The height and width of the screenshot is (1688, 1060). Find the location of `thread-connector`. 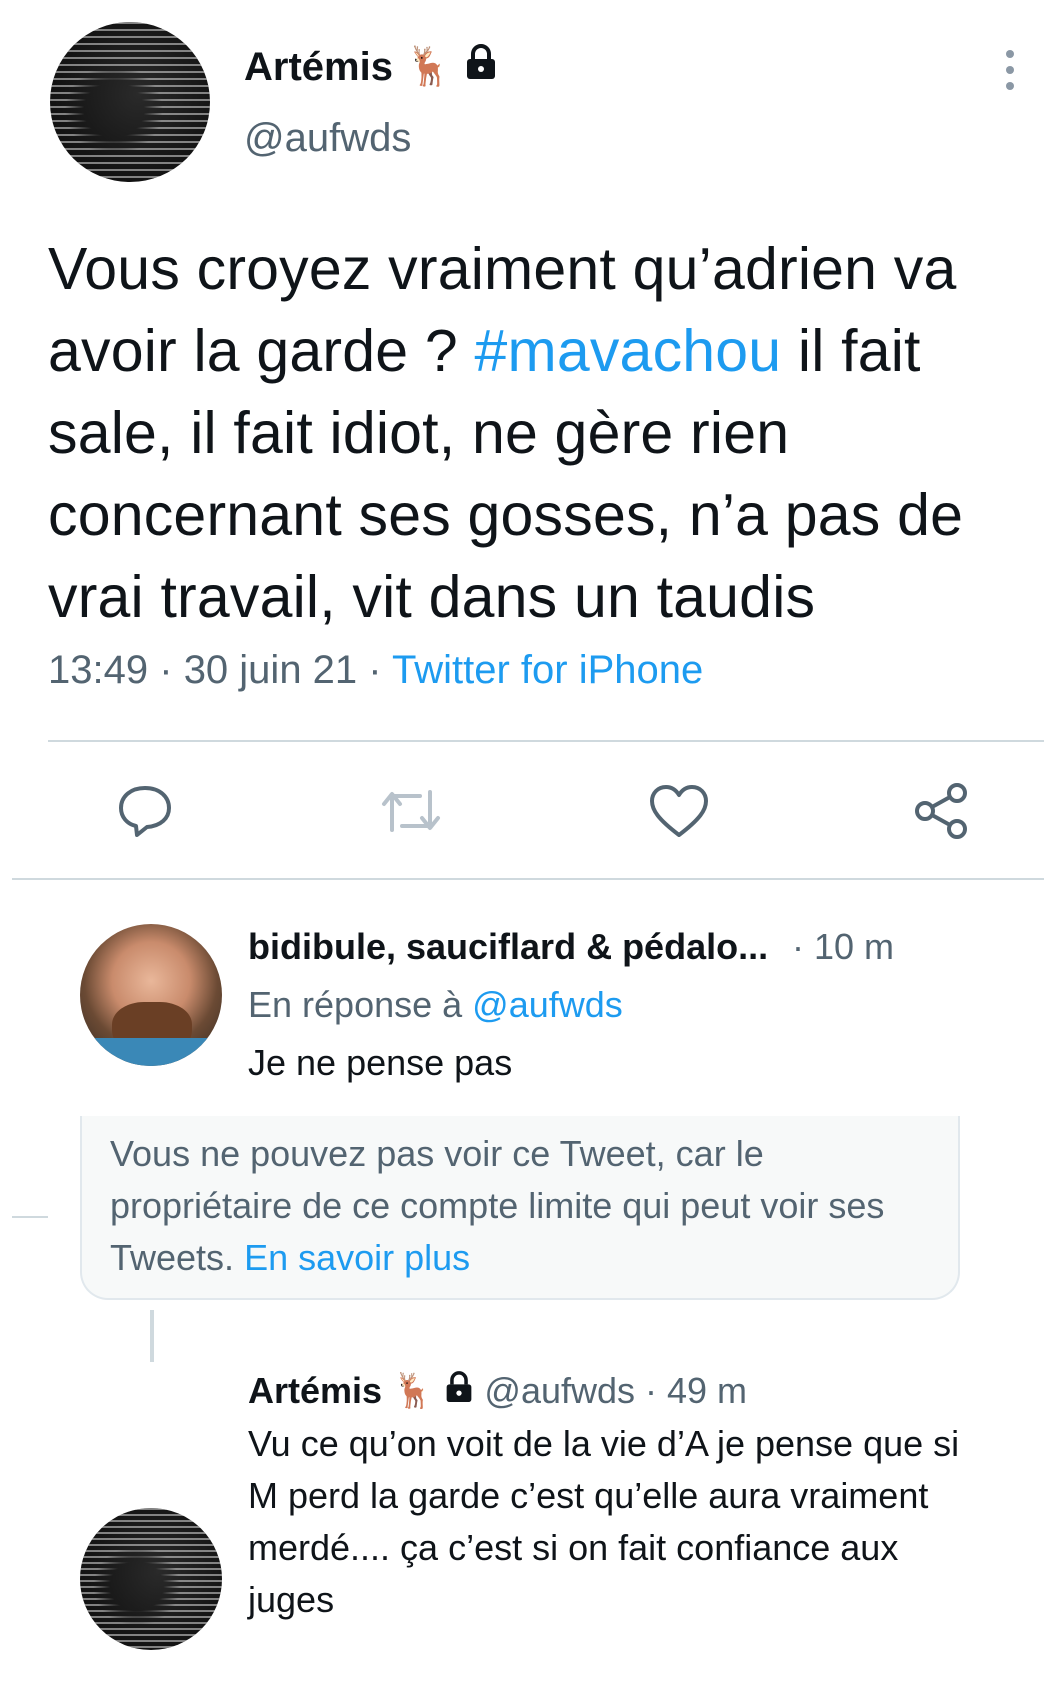

thread-connector is located at coordinates (30, 1217).